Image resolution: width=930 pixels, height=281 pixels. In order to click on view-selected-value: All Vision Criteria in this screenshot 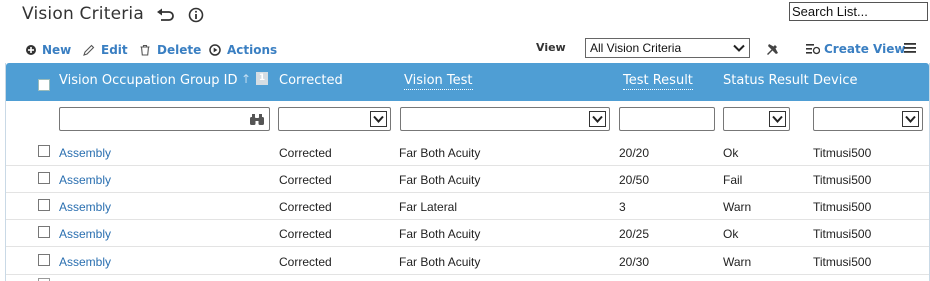, I will do `click(636, 48)`.